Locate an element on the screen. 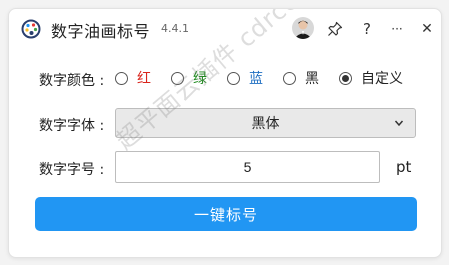 This screenshot has width=449, height=265. radio-label: 自定义 is located at coordinates (382, 79).